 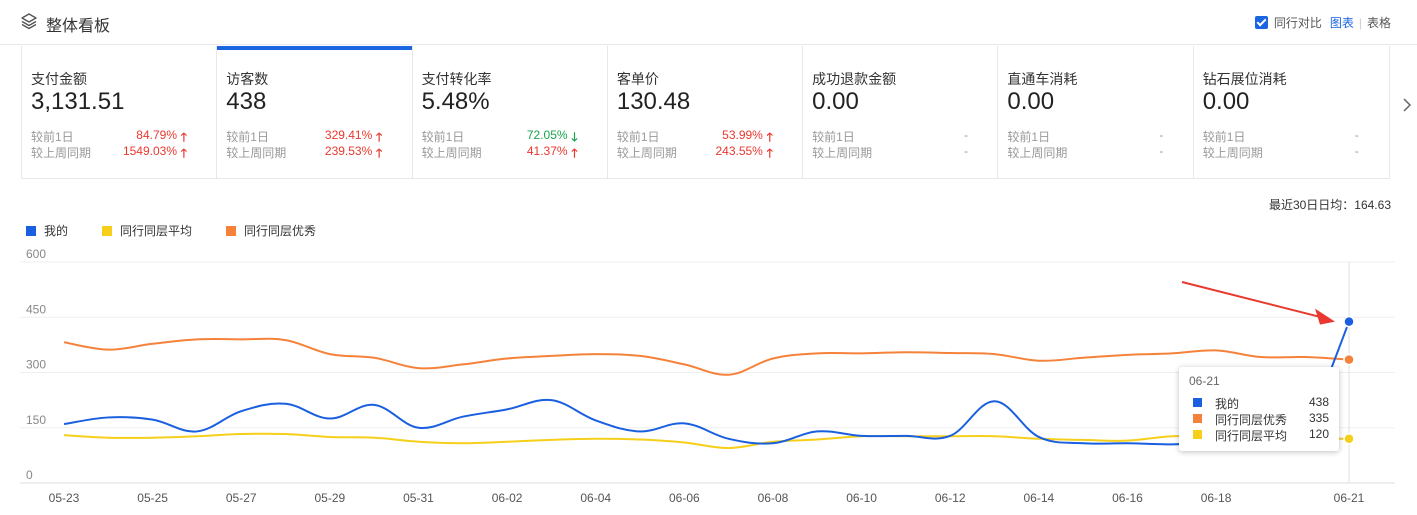 What do you see at coordinates (1261, 22) in the screenshot?
I see `peer-compare-checkbox` at bounding box center [1261, 22].